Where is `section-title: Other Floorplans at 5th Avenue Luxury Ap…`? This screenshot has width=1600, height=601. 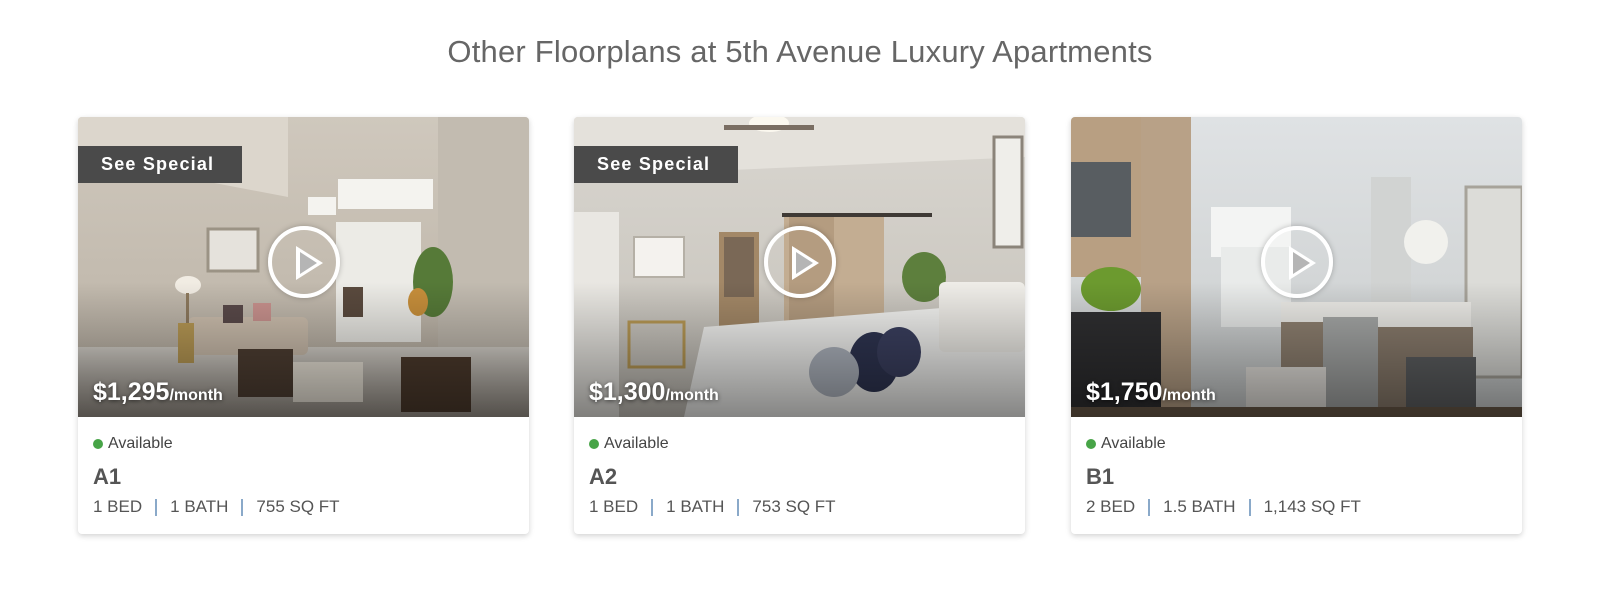 section-title: Other Floorplans at 5th Avenue Luxury Ap… is located at coordinates (800, 51).